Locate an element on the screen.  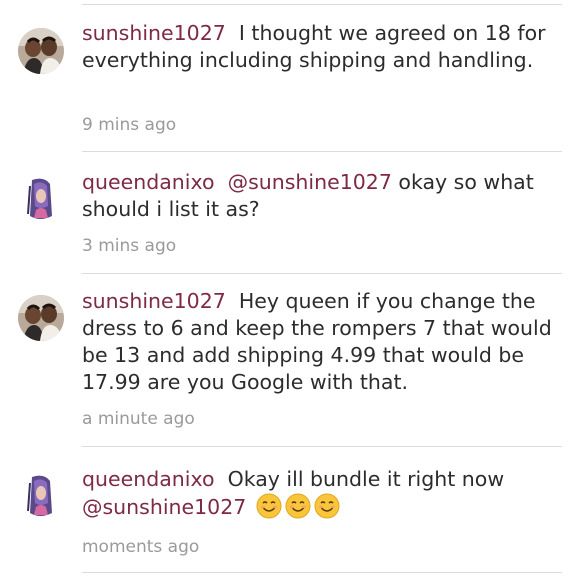
comment-timestamp: a minute ago is located at coordinates (138, 419).